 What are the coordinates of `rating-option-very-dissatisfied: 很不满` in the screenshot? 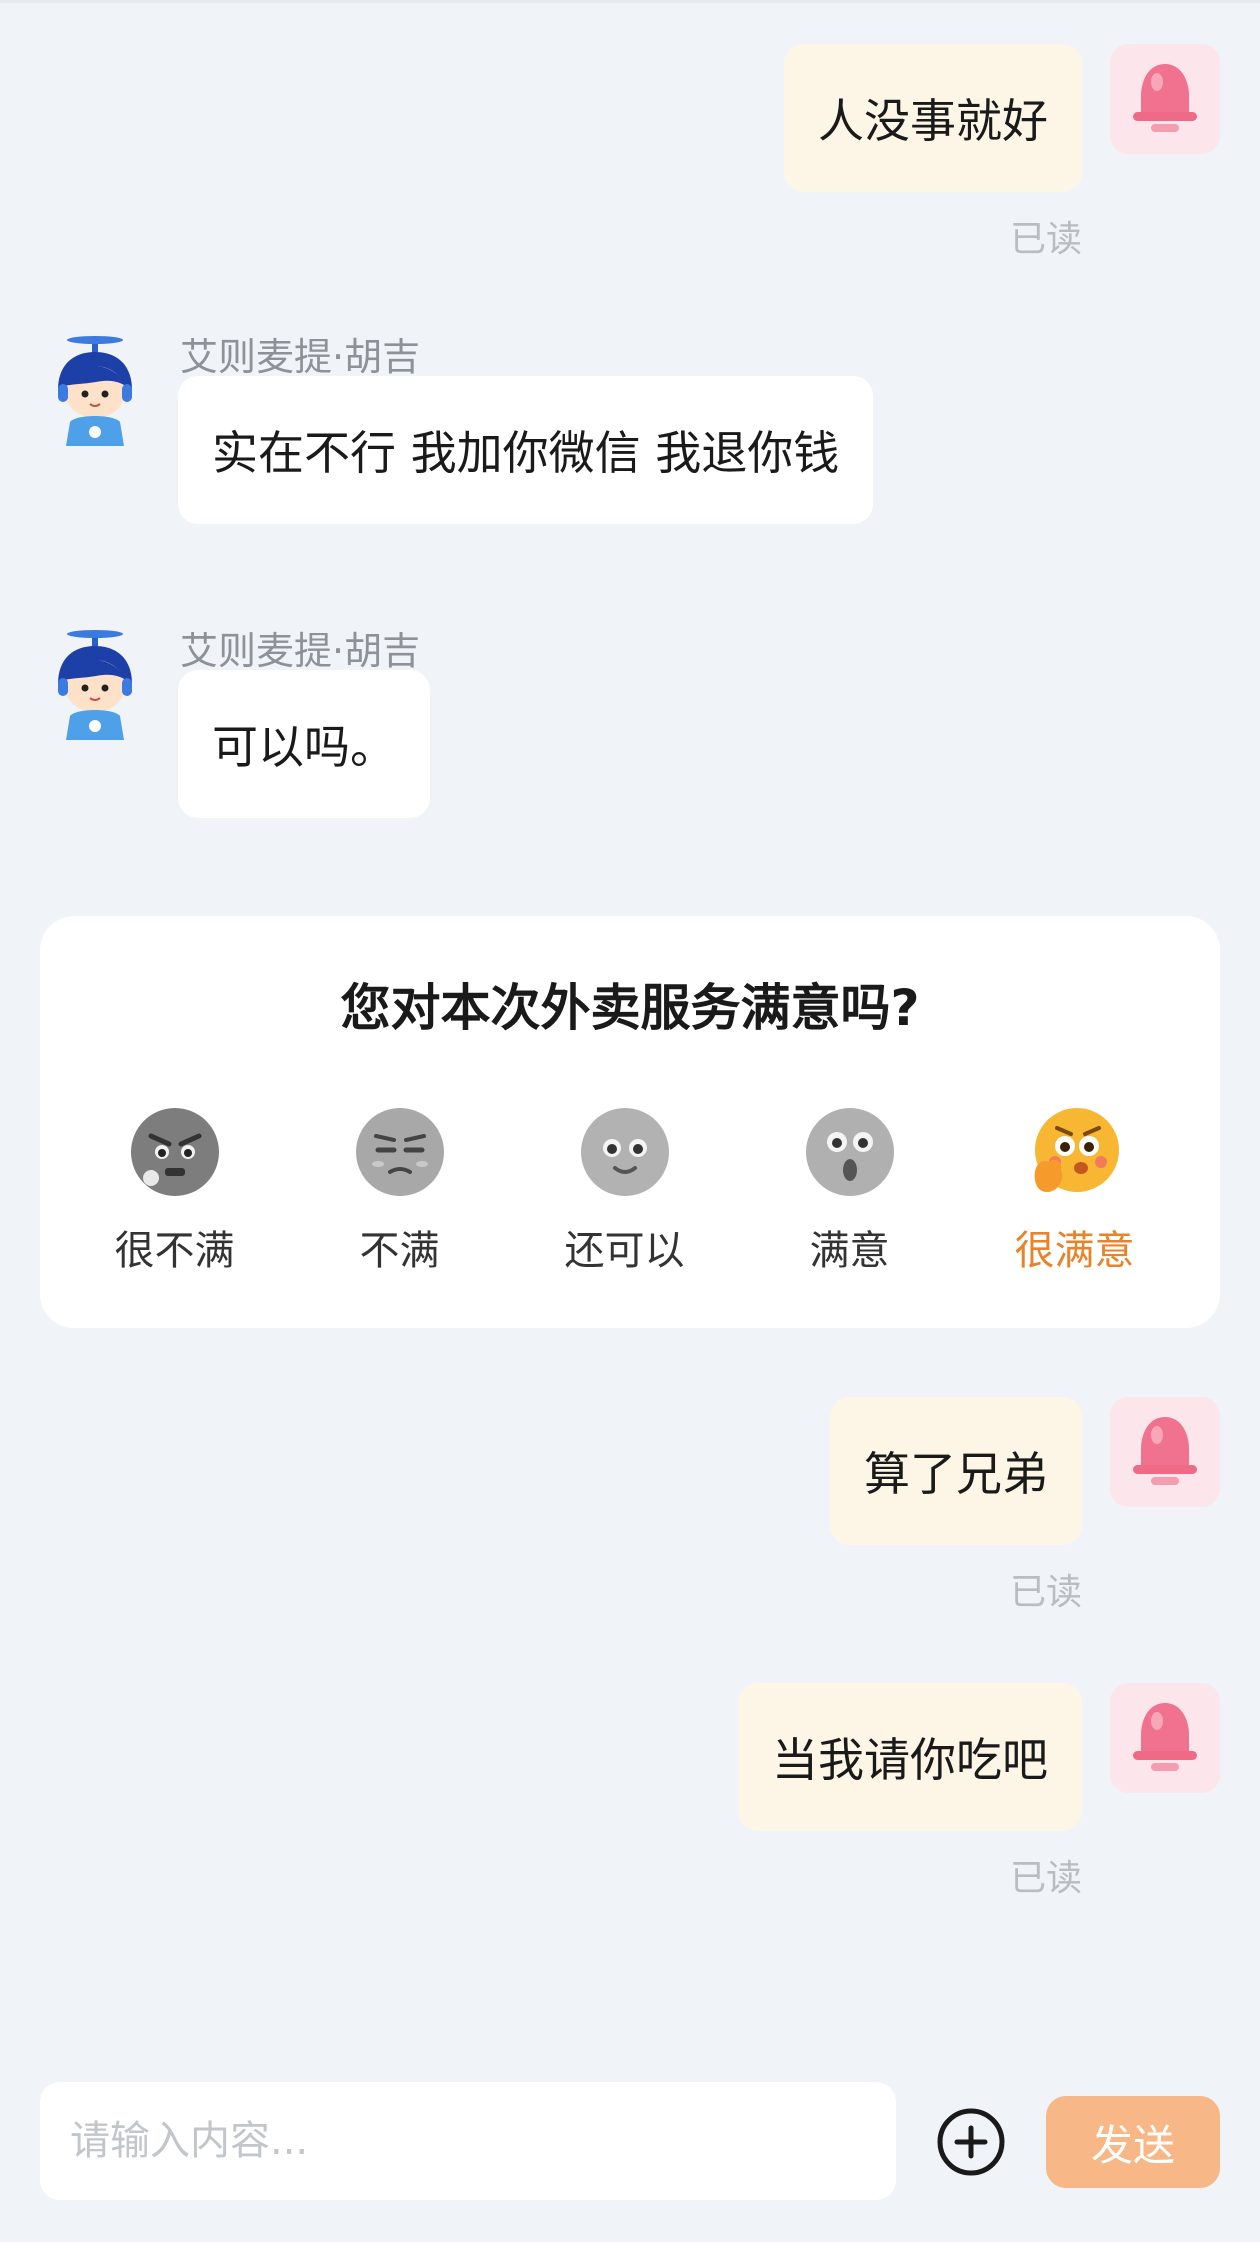 It's located at (174, 1191).